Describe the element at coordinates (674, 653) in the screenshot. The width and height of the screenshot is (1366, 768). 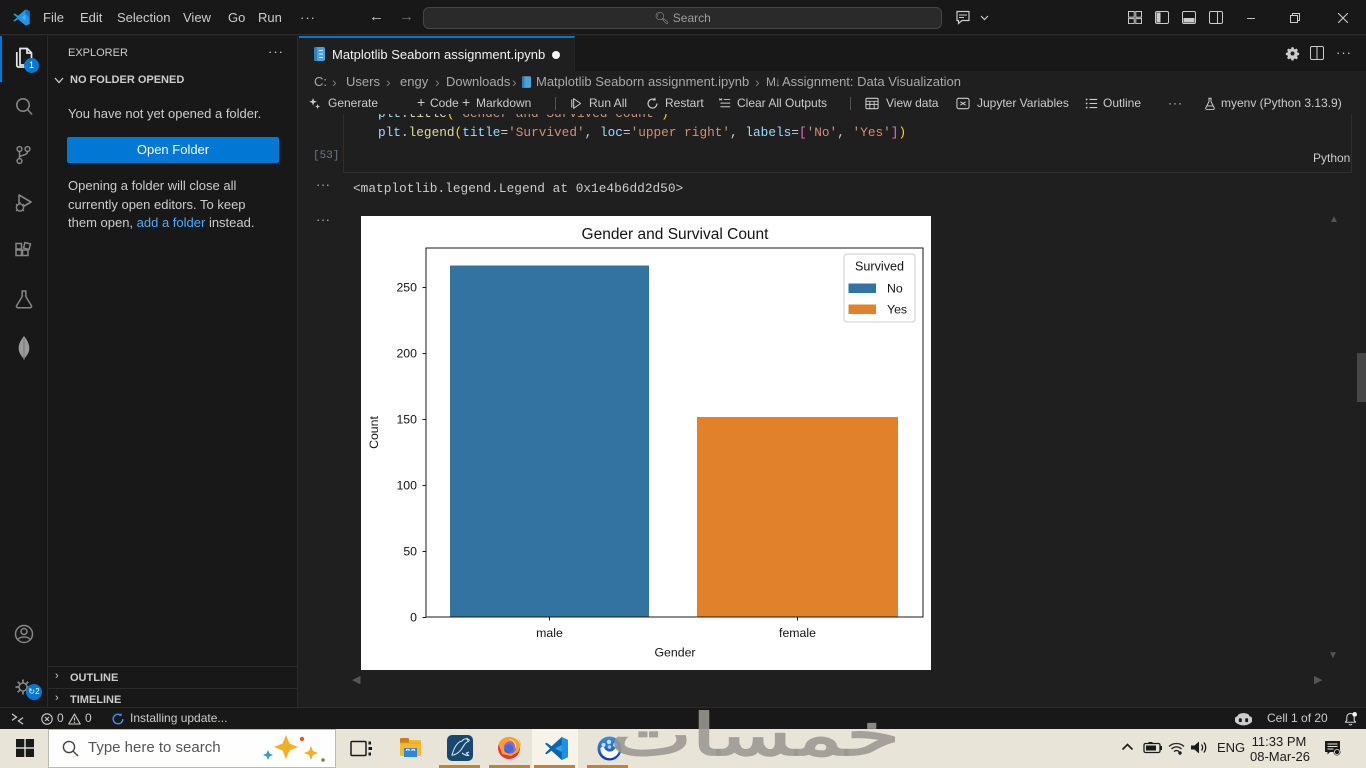
I see `svg-text: Gender` at that location.